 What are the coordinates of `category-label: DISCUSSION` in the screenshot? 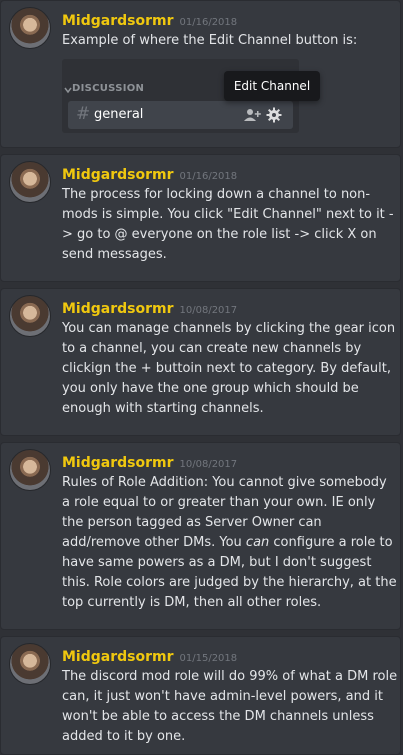 It's located at (108, 88).